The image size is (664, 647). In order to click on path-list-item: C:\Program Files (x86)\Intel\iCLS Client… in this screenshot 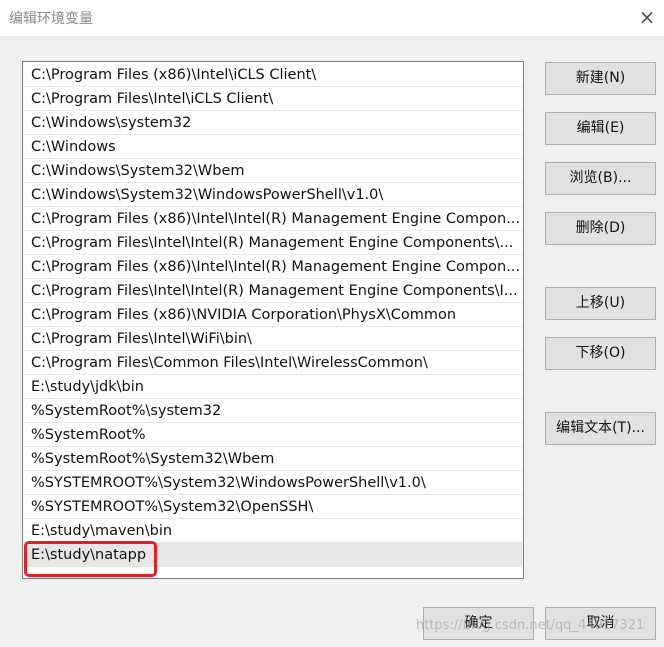, I will do `click(273, 75)`.